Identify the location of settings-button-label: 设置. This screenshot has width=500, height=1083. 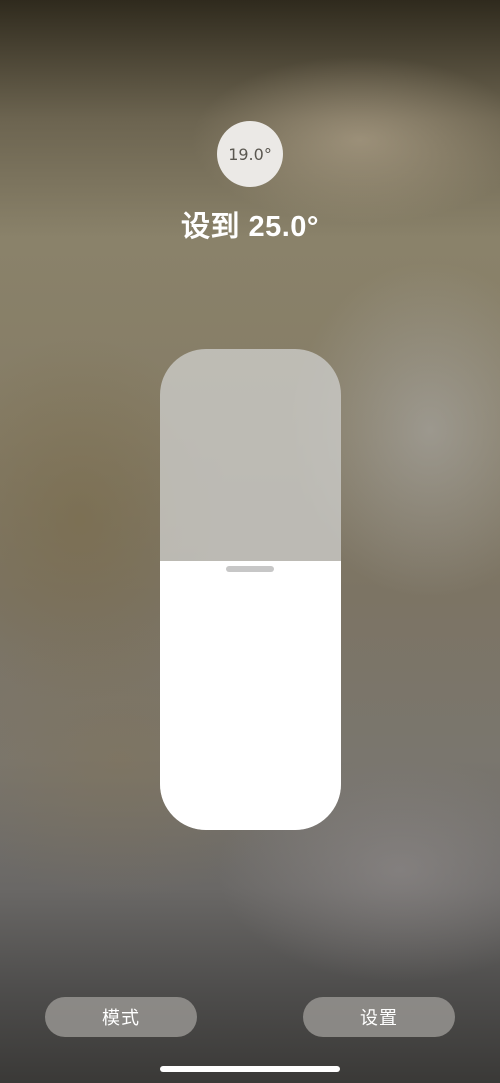
(379, 1018).